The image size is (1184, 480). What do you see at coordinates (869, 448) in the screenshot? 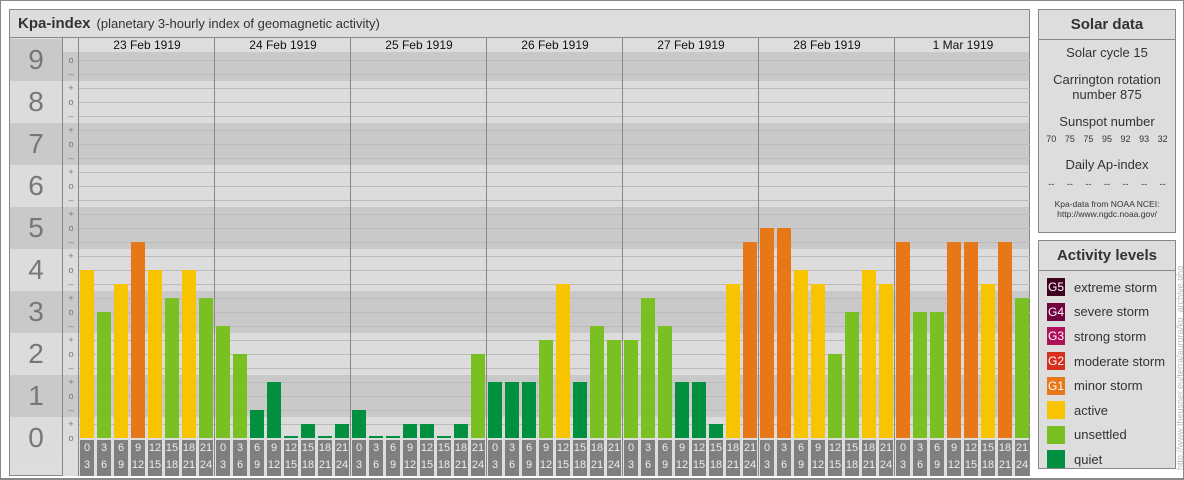
I see `hour-label: 18` at bounding box center [869, 448].